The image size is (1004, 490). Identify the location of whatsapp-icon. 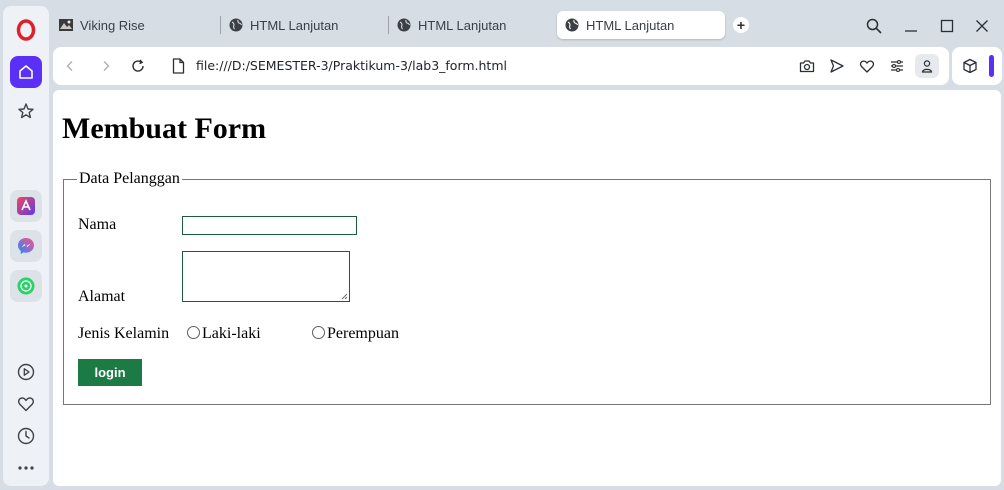
(26, 286).